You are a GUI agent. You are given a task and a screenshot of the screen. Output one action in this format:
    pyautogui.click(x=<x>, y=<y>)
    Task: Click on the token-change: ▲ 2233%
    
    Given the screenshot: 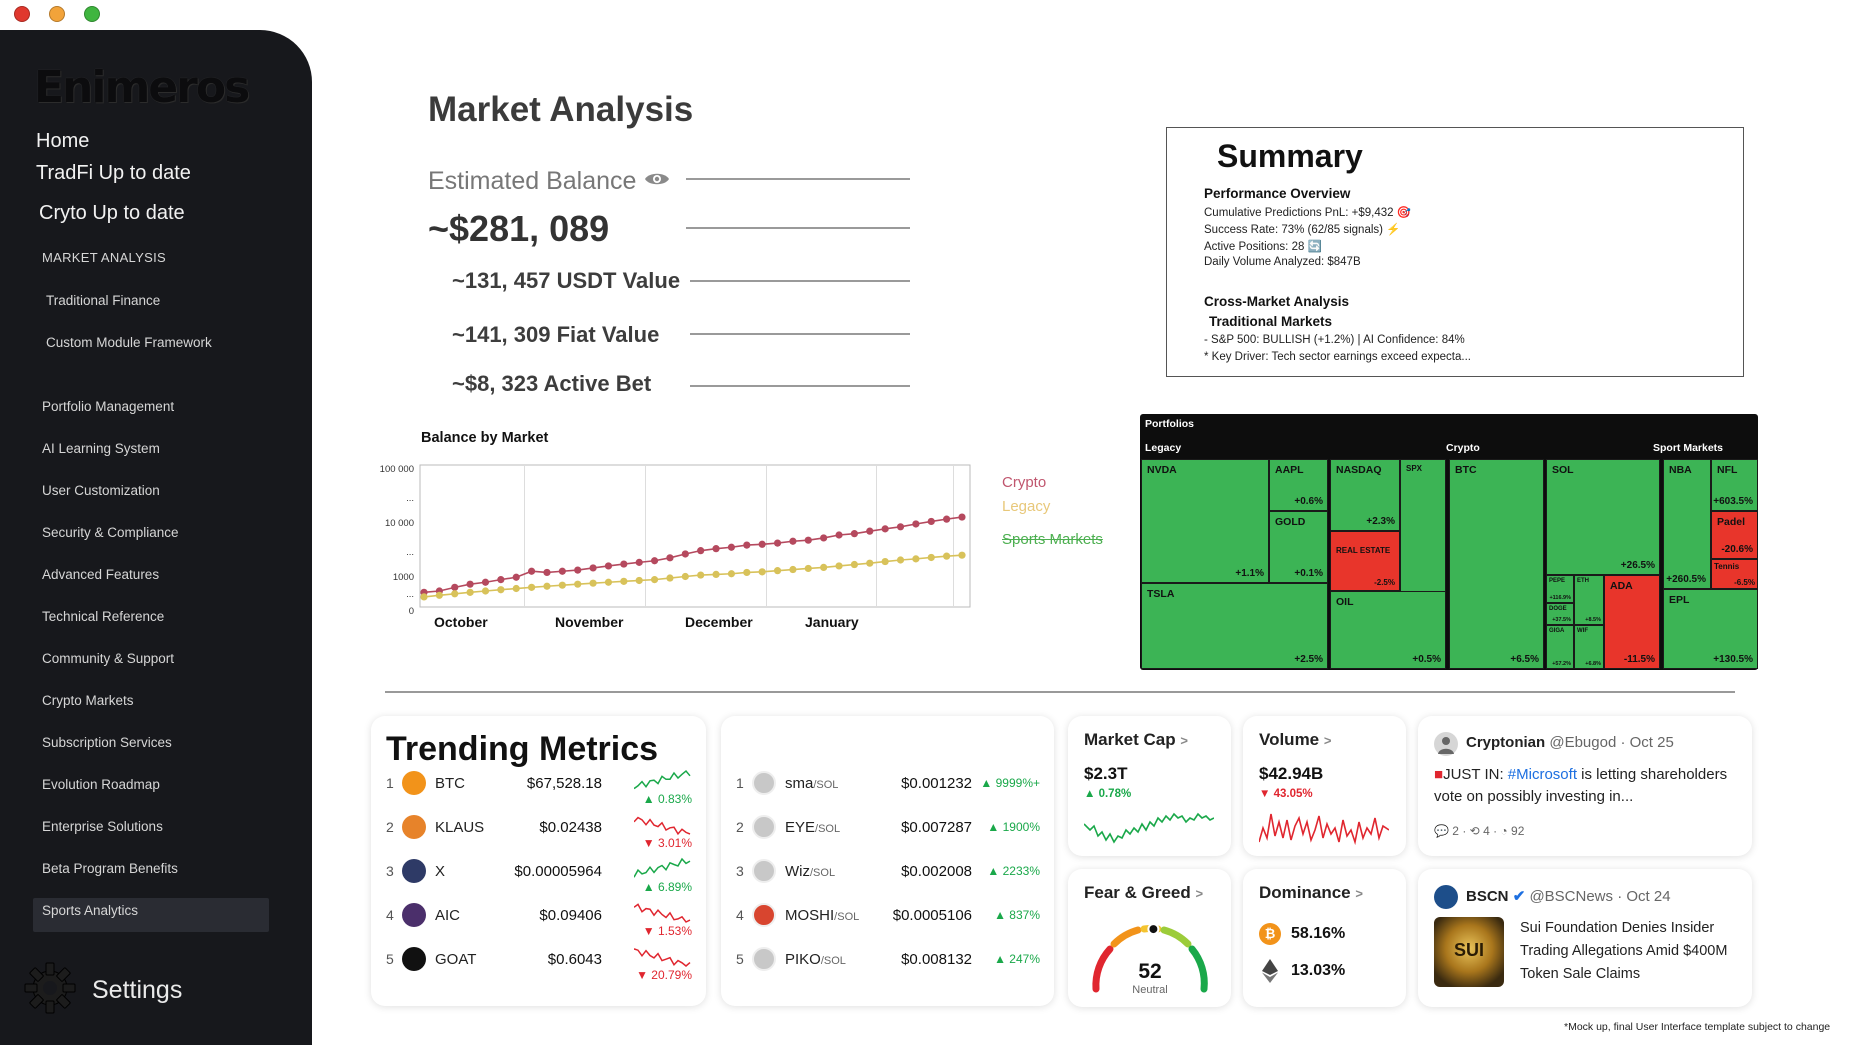 What is the action you would take?
    pyautogui.click(x=1013, y=871)
    